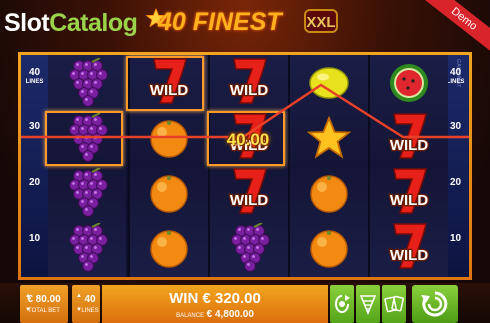 This screenshot has width=490, height=323. I want to click on balance-line: BALANCE € 4,800.00, so click(215, 315).